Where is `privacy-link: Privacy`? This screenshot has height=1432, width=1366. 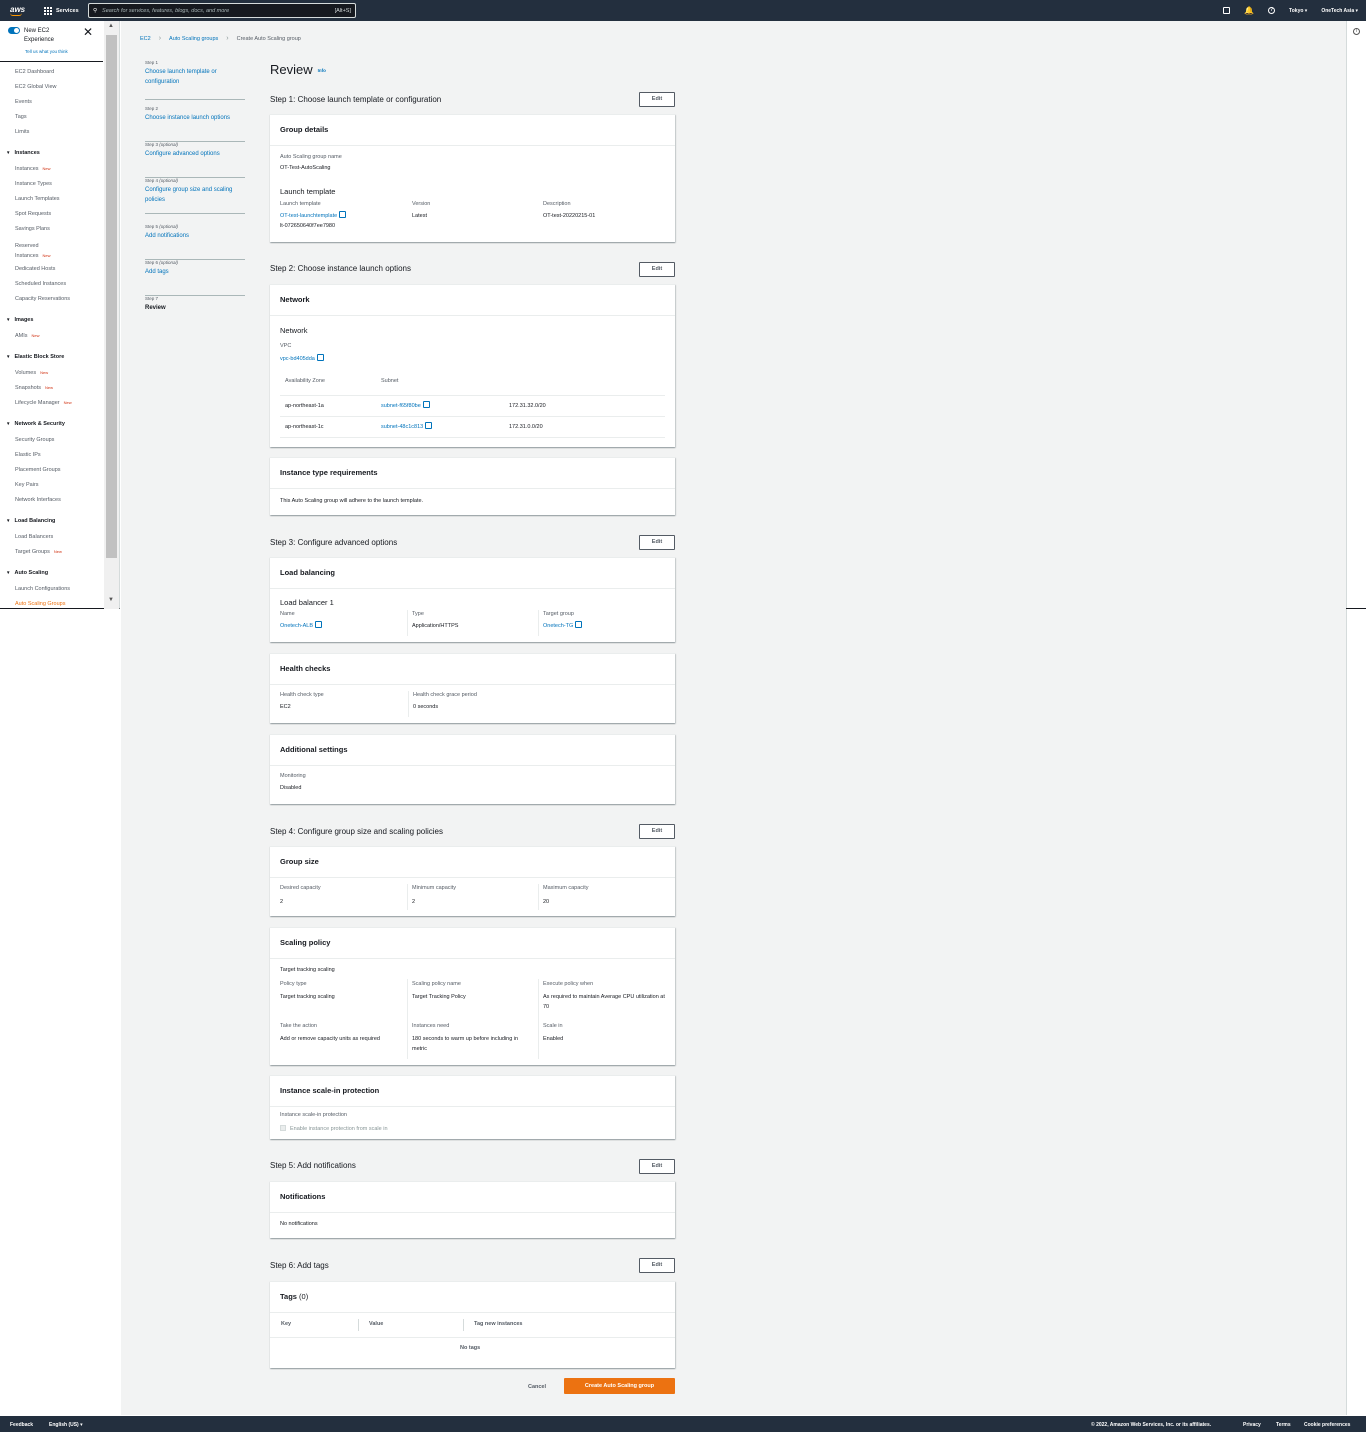
privacy-link: Privacy is located at coordinates (1252, 1425).